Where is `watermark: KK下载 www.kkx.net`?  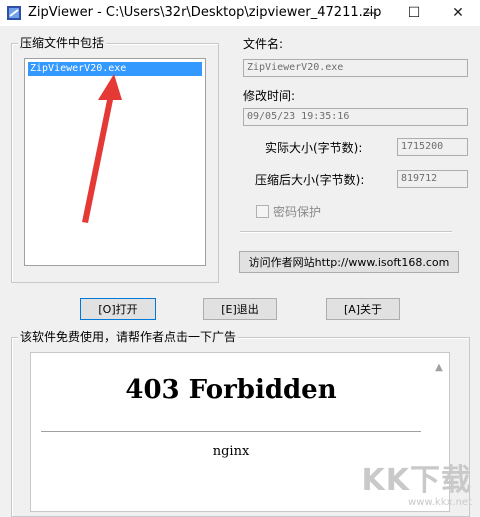 watermark: KK下载 www.kkx.net is located at coordinates (417, 487).